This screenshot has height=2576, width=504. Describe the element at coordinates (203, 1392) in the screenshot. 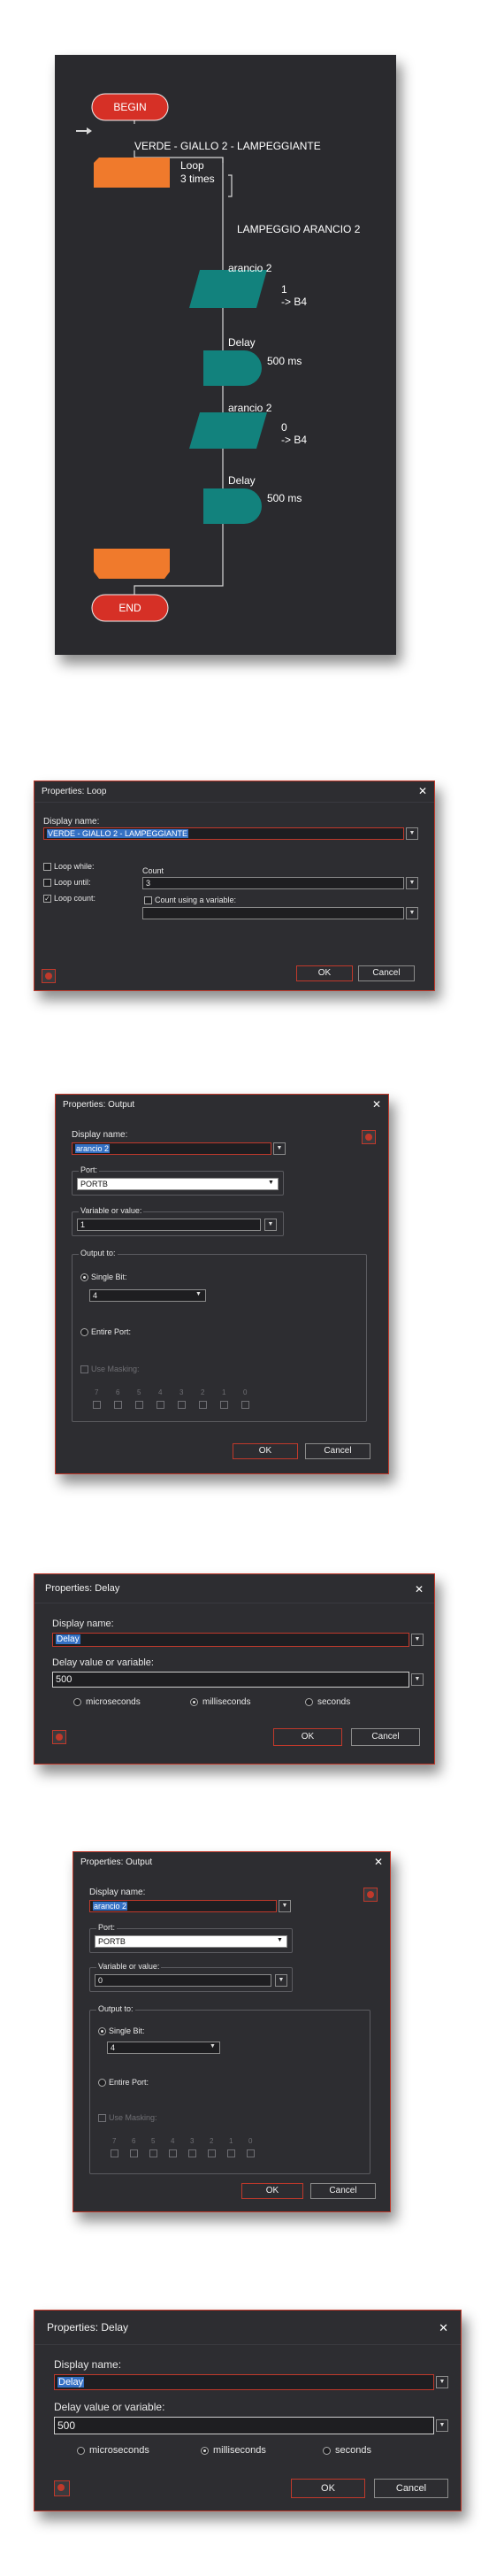

I see `bit-label-2: 2` at that location.